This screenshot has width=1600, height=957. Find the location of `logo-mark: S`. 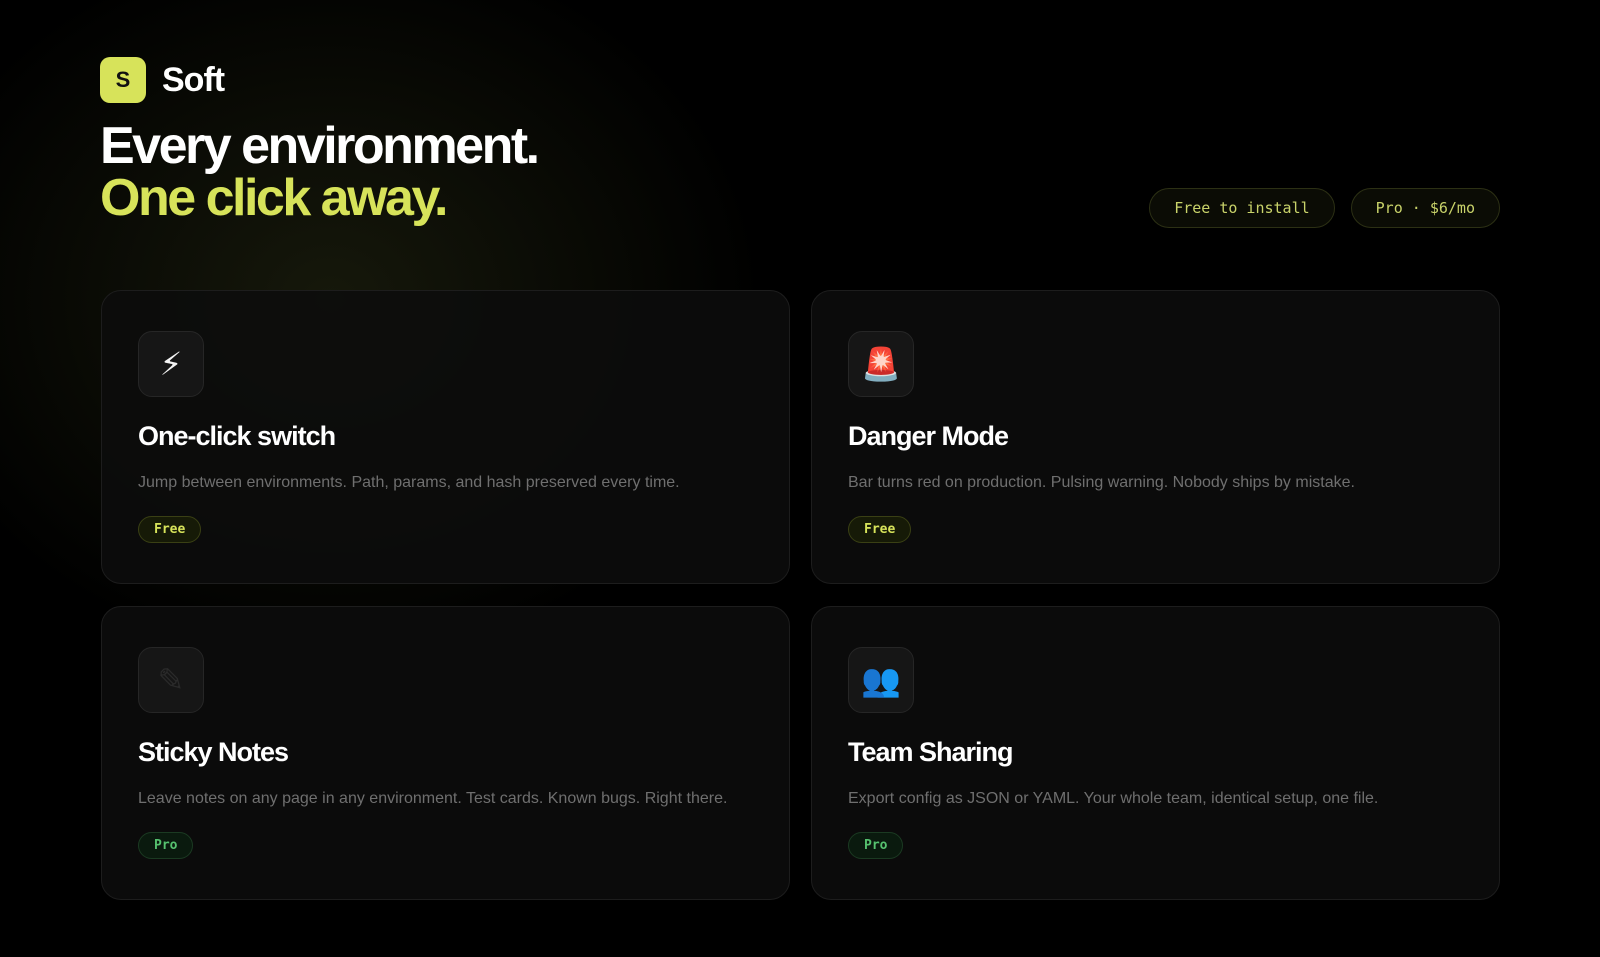

logo-mark: S is located at coordinates (123, 80).